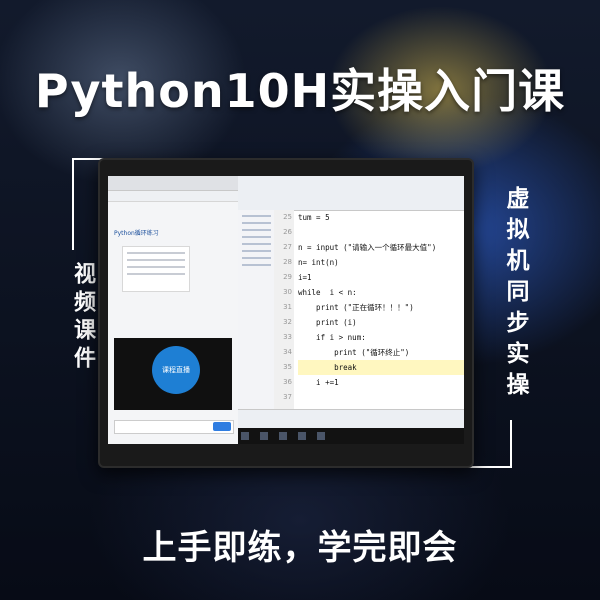  I want to click on line-number: 29, so click(287, 277).